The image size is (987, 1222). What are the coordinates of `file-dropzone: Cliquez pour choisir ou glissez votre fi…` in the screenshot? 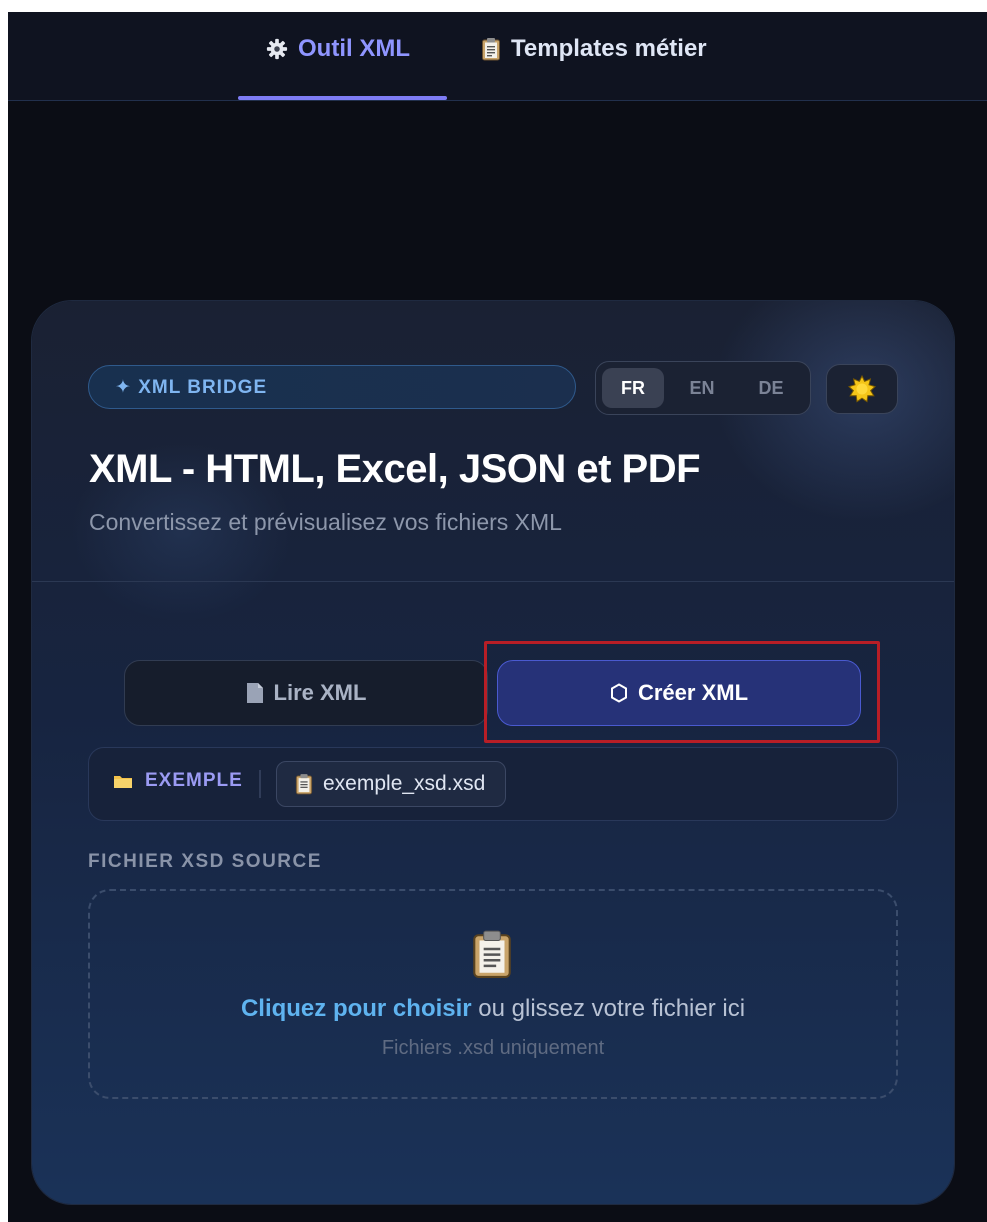 It's located at (493, 994).